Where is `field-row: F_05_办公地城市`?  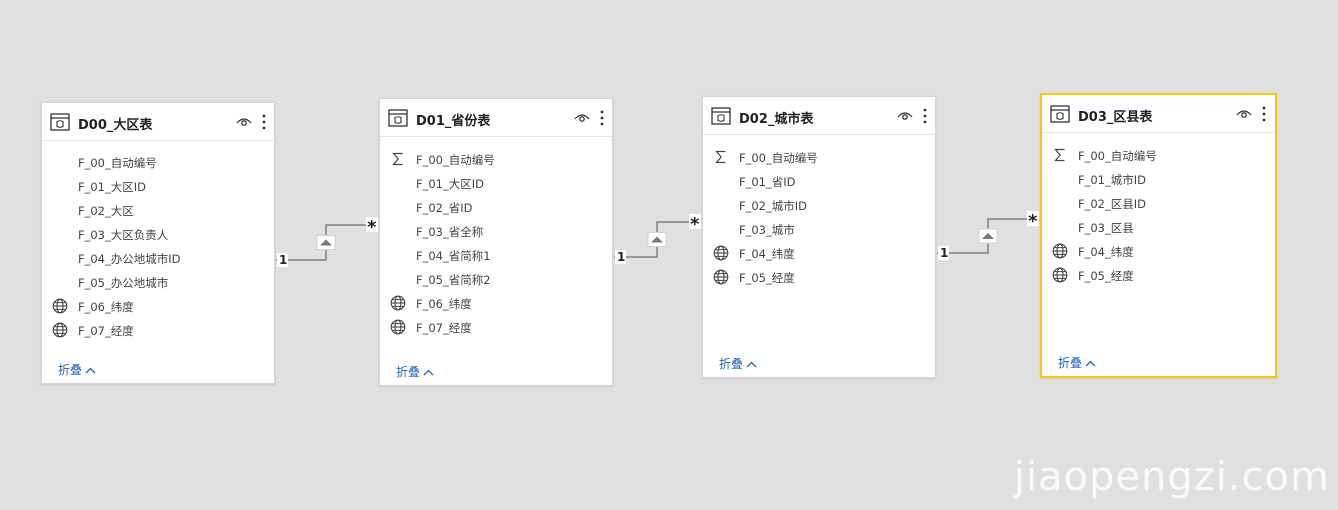 field-row: F_05_办公地城市 is located at coordinates (158, 282).